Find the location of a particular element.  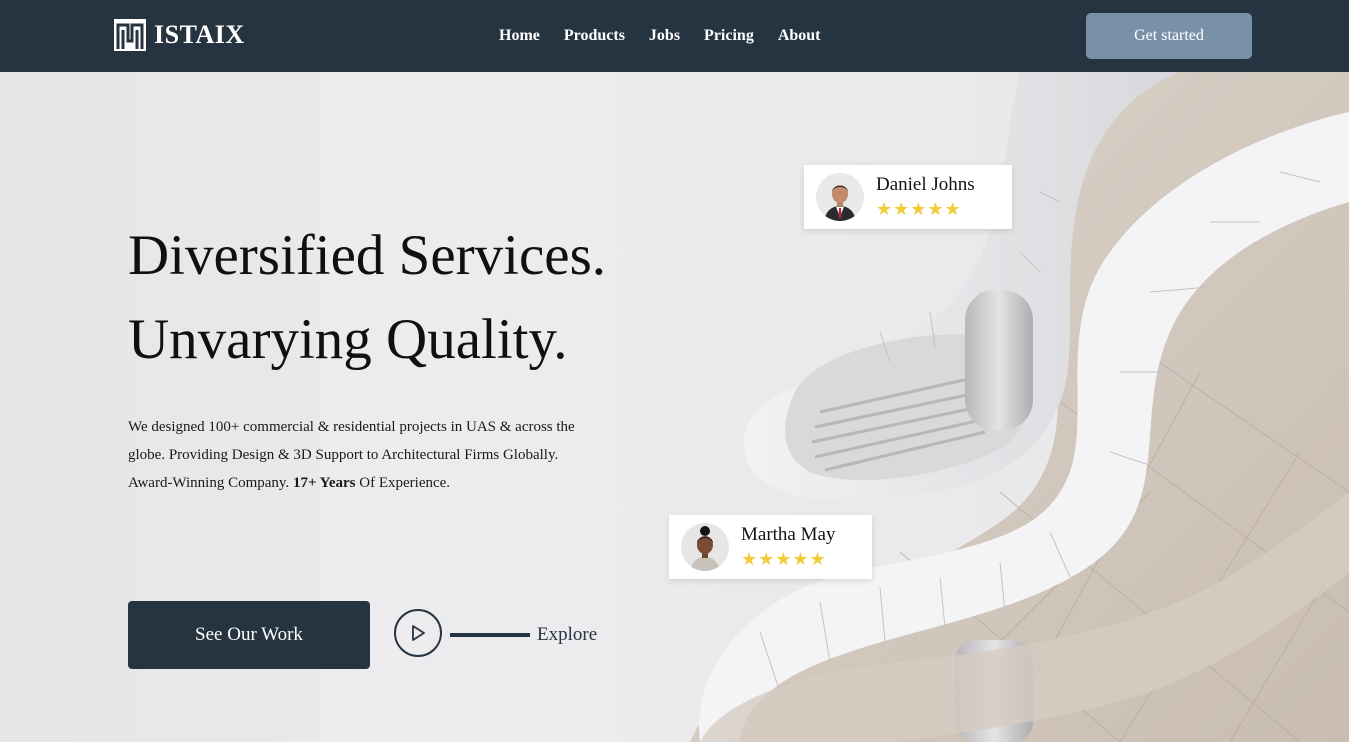

play-video-button is located at coordinates (418, 633).